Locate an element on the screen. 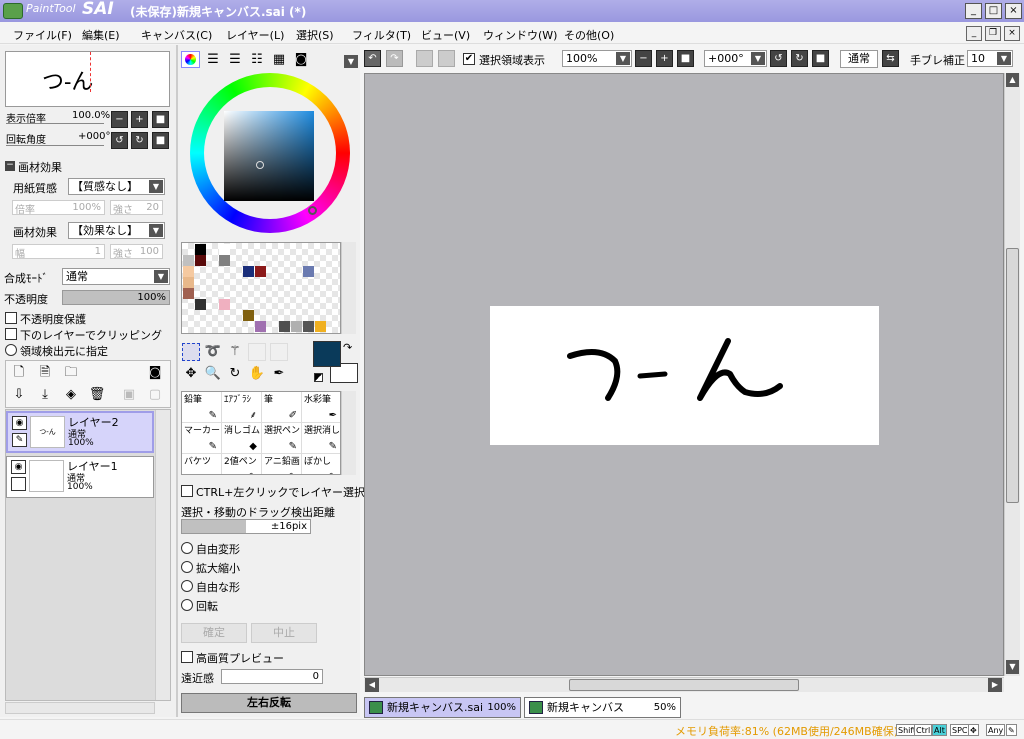 The image size is (1024, 739). effect-select: 【効果なし】 ▼ is located at coordinates (116, 230).